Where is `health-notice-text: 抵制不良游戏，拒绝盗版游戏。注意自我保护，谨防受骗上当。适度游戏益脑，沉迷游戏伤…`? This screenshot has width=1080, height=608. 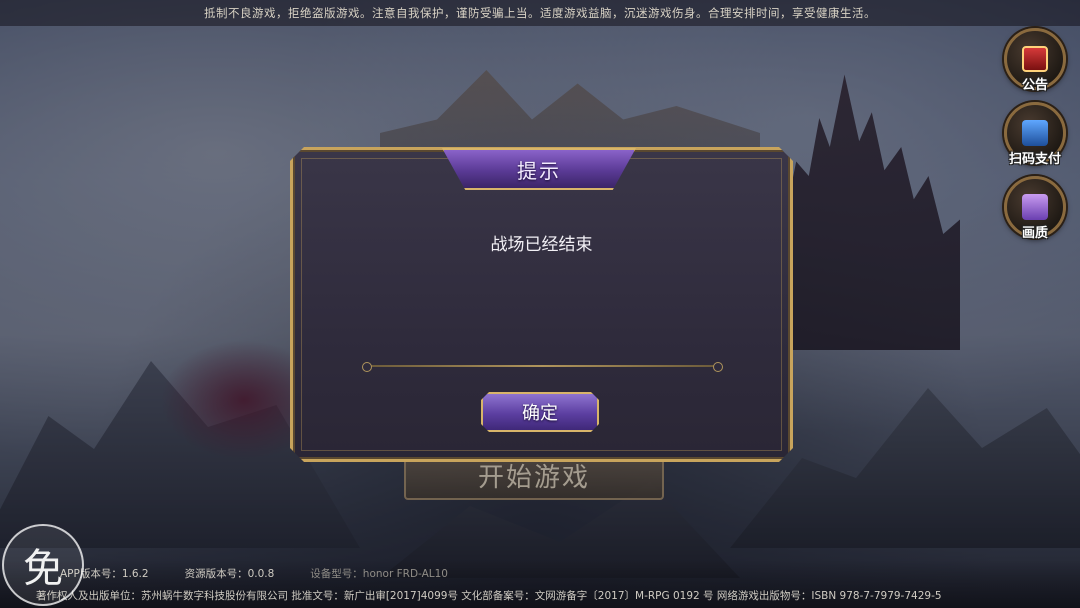
health-notice-text: 抵制不良游戏，拒绝盗版游戏。注意自我保护，谨防受骗上当。适度游戏益脑，沉迷游戏伤… is located at coordinates (540, 13).